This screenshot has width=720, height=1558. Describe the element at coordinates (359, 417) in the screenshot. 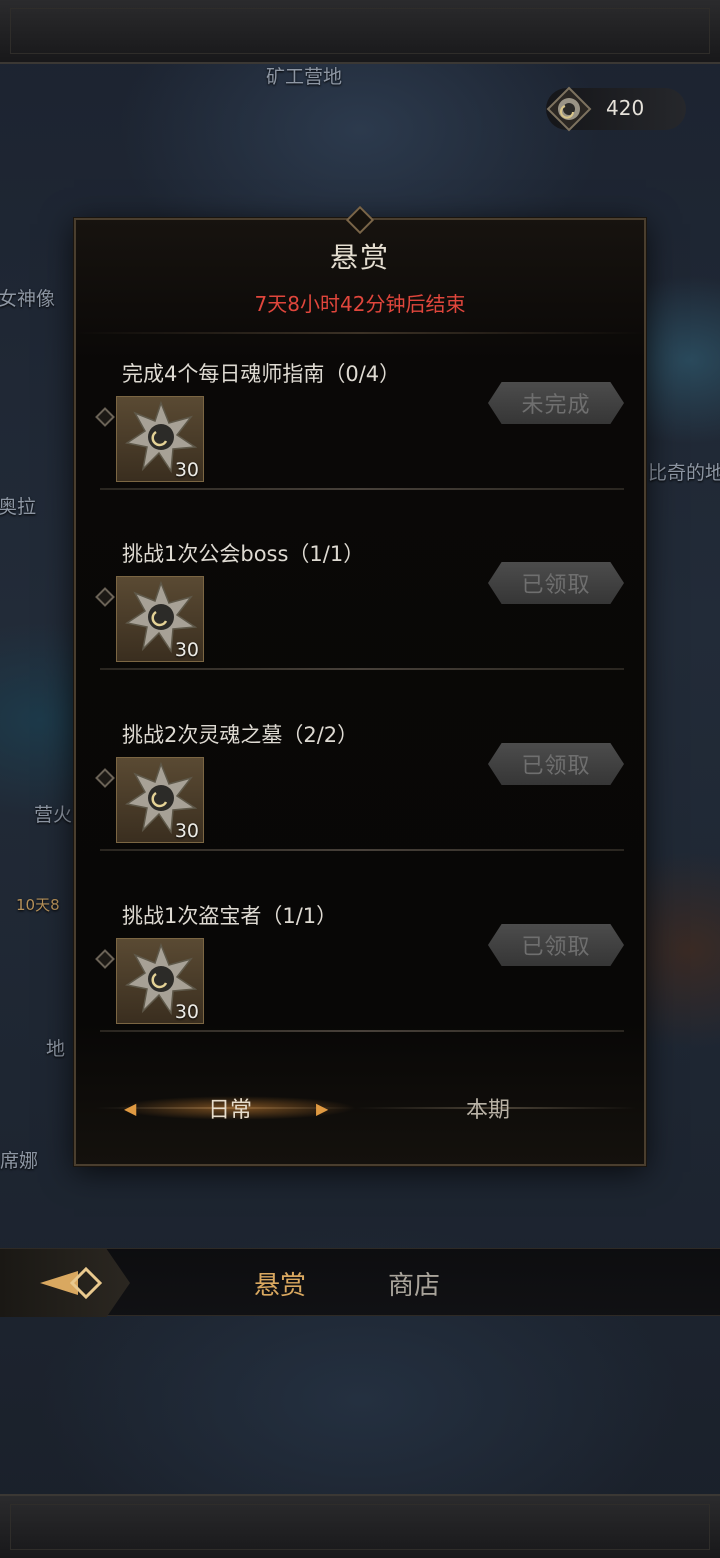

I see `task-item: 完成4个每日魂师指南（0/4） 30 未完成` at that location.